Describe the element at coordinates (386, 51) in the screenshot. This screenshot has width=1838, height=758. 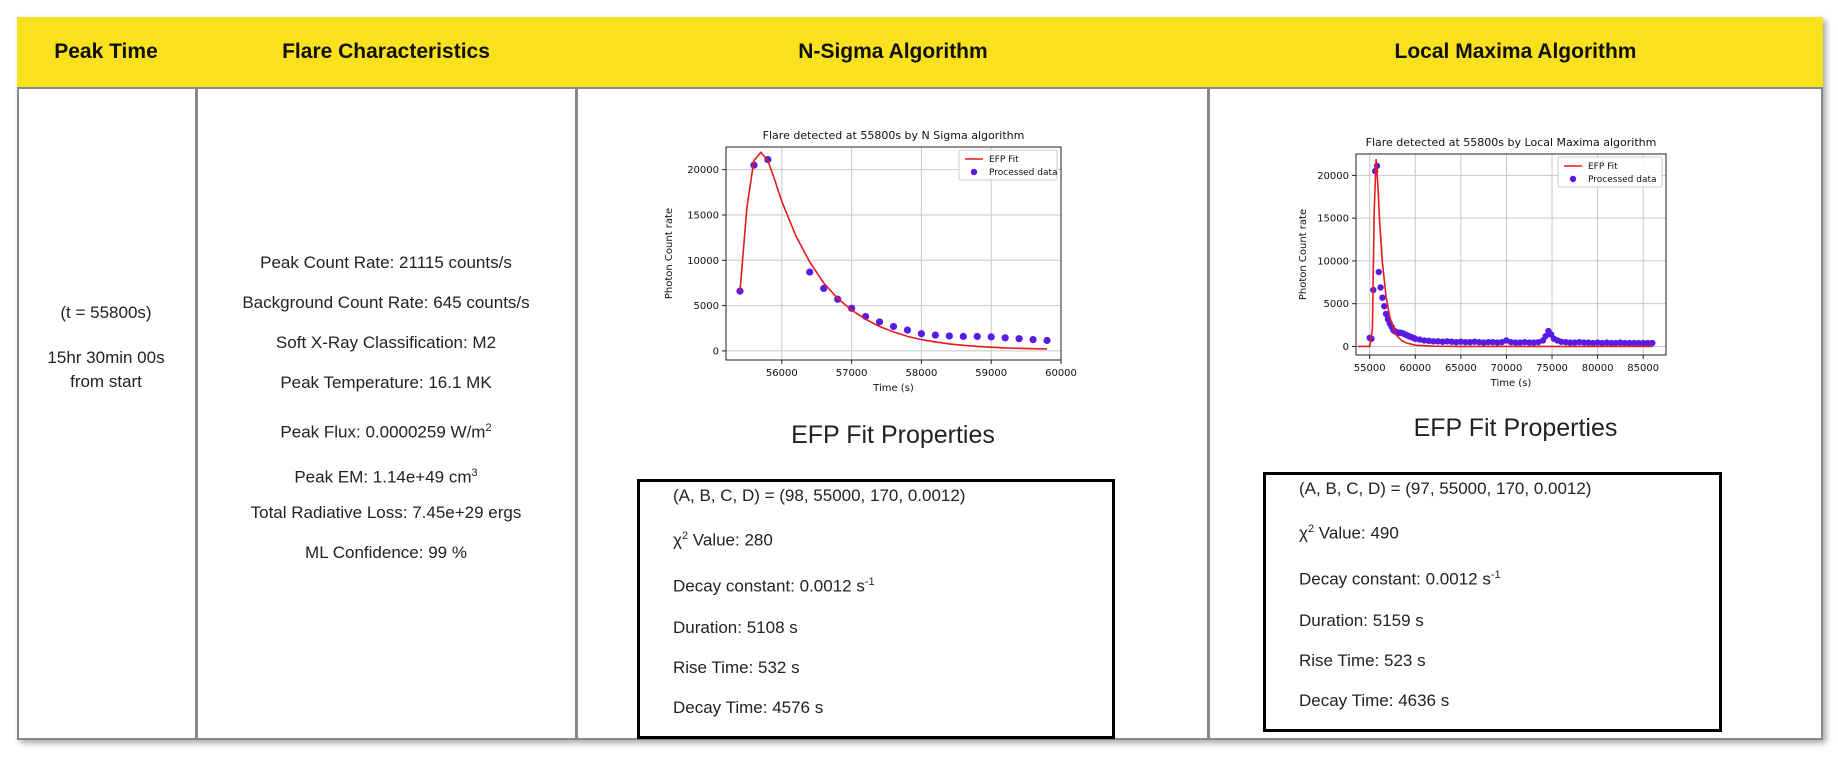
I see `header-flare-characteristics: Flare Characteristics` at that location.